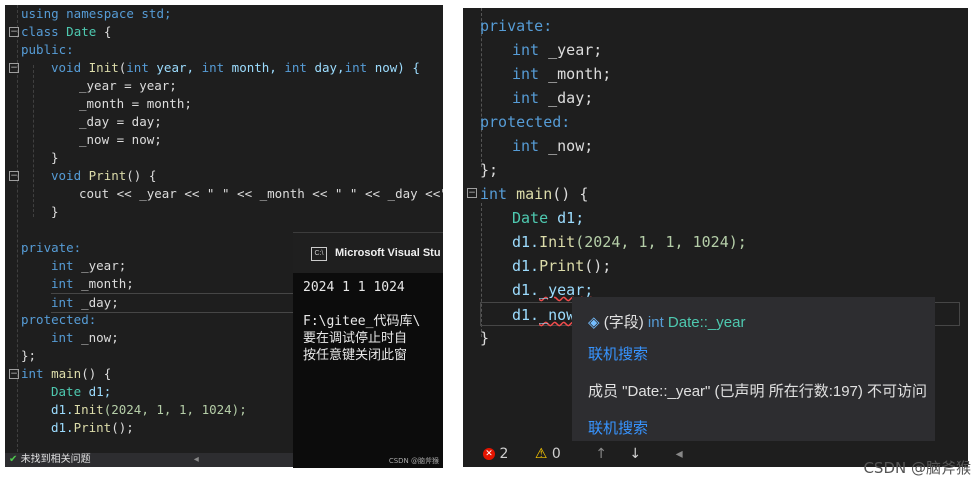 The height and width of the screenshot is (484, 975). Describe the element at coordinates (355, 338) in the screenshot. I see `console-line: 要在调试停止时自` at that location.